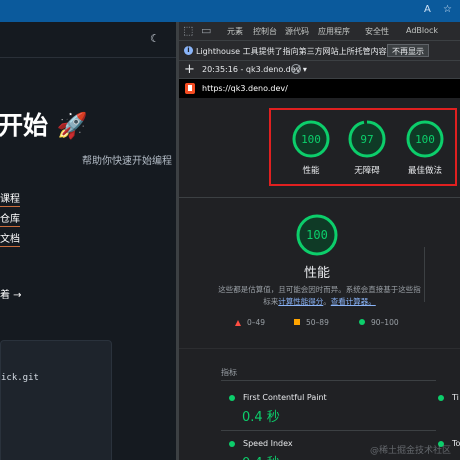  What do you see at coordinates (385, 322) in the screenshot?
I see `legend-pass-range: 90–100` at bounding box center [385, 322].